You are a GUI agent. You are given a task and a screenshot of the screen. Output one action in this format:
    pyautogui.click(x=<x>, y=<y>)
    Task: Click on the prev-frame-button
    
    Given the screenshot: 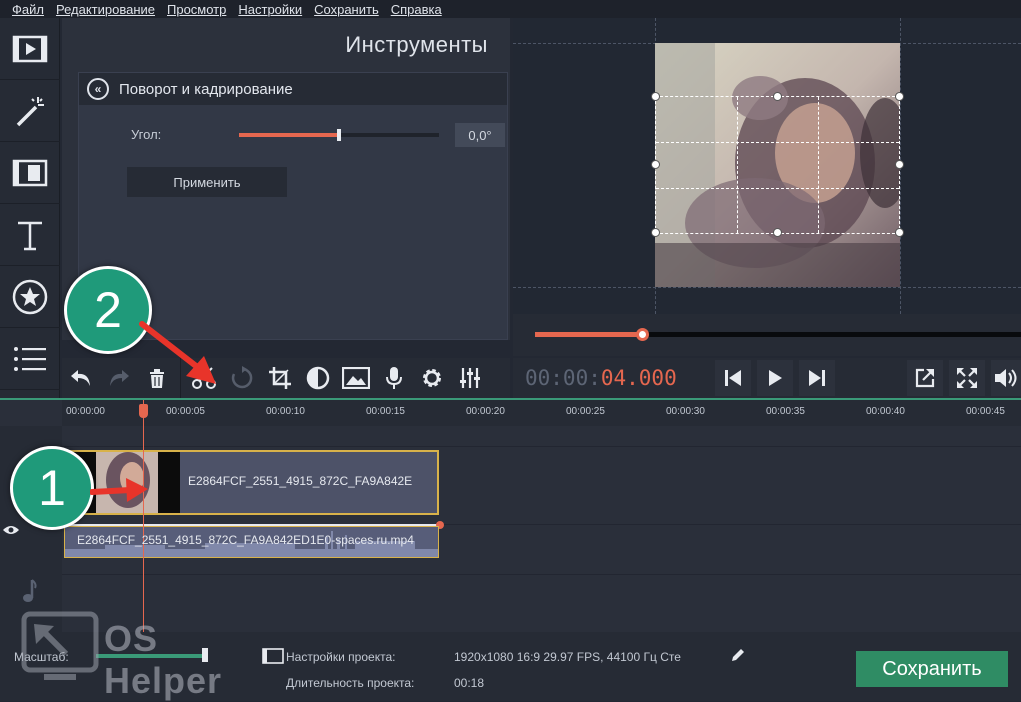 What is the action you would take?
    pyautogui.click(x=733, y=378)
    